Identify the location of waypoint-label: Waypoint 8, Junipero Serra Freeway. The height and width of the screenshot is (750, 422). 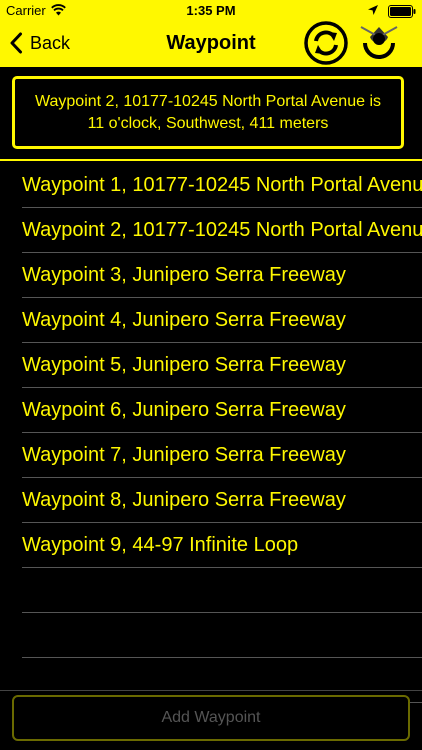
(184, 500).